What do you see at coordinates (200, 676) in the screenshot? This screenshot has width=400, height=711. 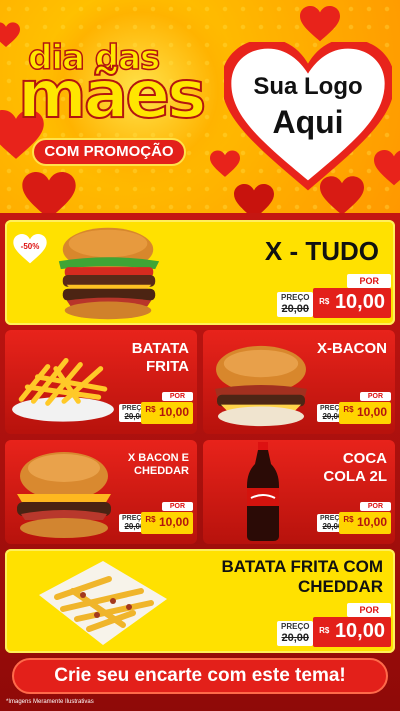 I see `cta-banner: Crie seu encarte com este tema!` at bounding box center [200, 676].